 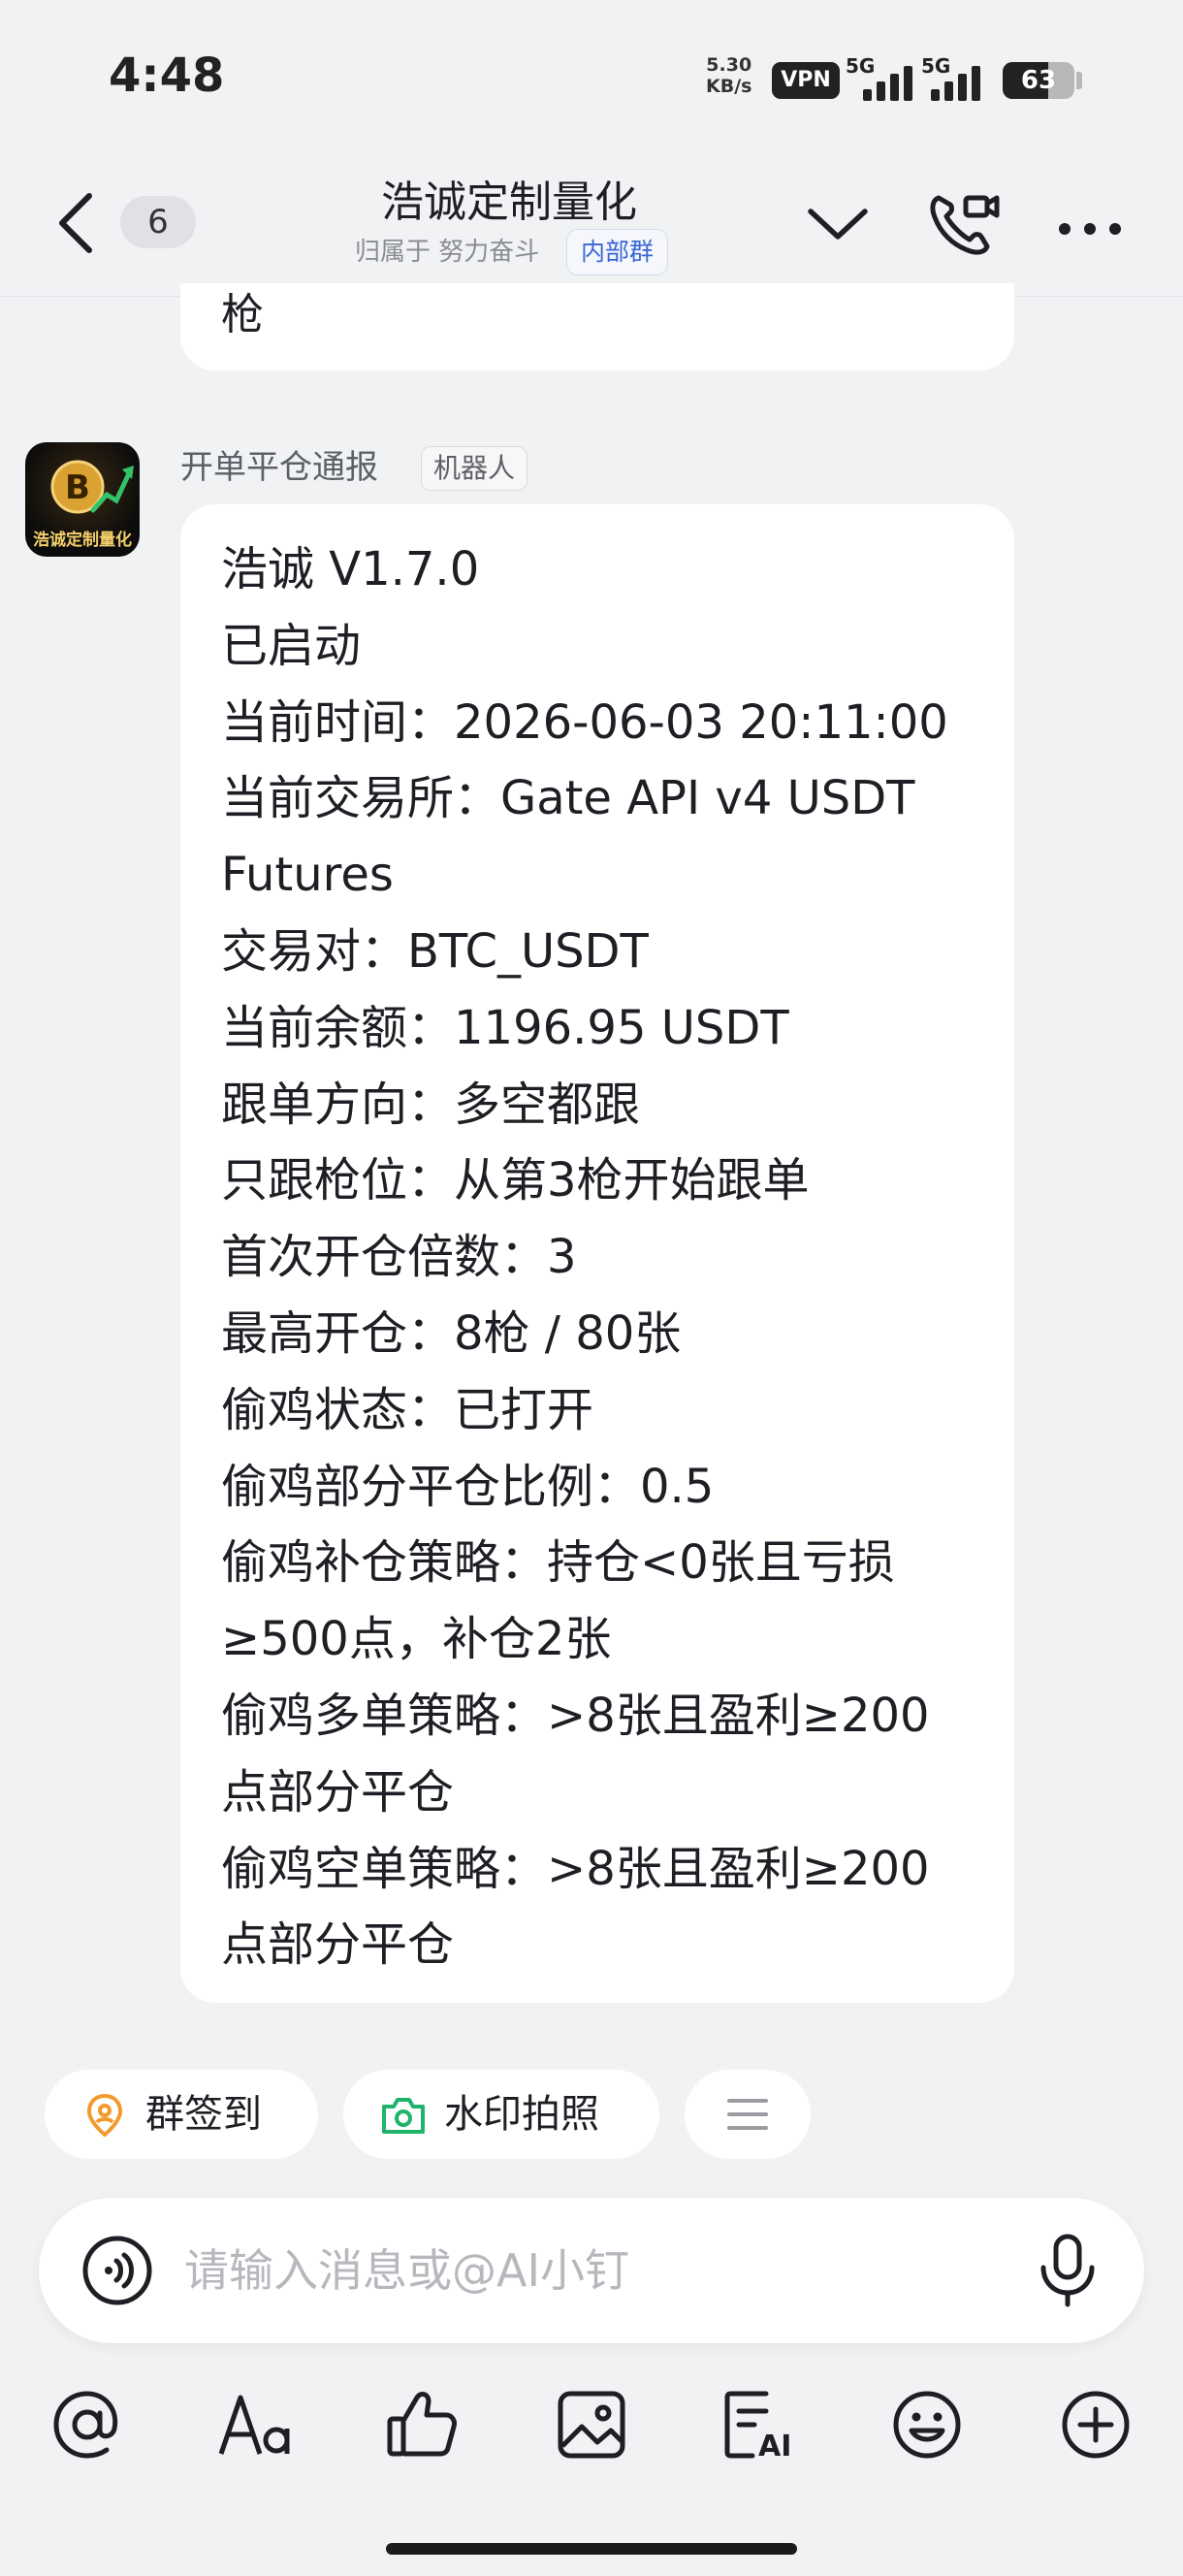 What do you see at coordinates (591, 221) in the screenshot?
I see `chat-header: 6 浩诚定制量化 归属于 努力奋斗 内部群` at bounding box center [591, 221].